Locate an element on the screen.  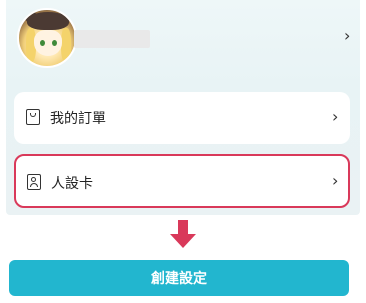
down-arrow-icon is located at coordinates (183, 235).